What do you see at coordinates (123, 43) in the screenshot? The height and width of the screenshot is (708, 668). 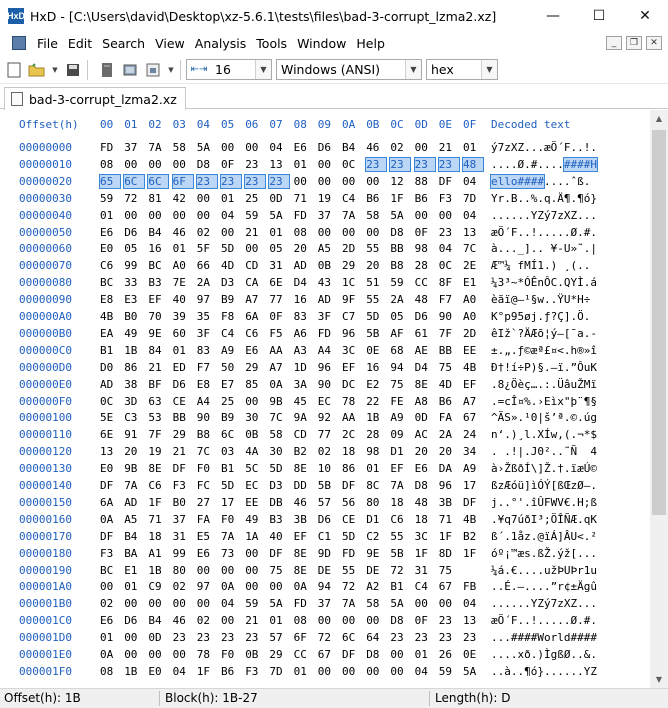 I see `menu-search: Search` at bounding box center [123, 43].